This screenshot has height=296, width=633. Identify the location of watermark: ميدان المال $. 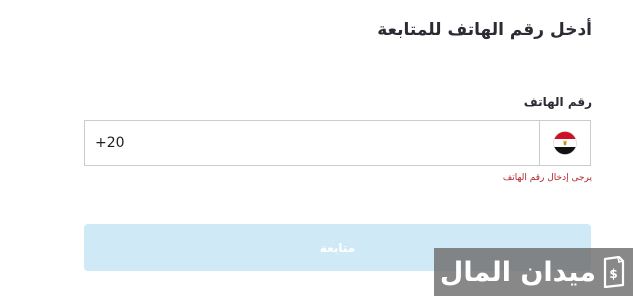
(533, 272).